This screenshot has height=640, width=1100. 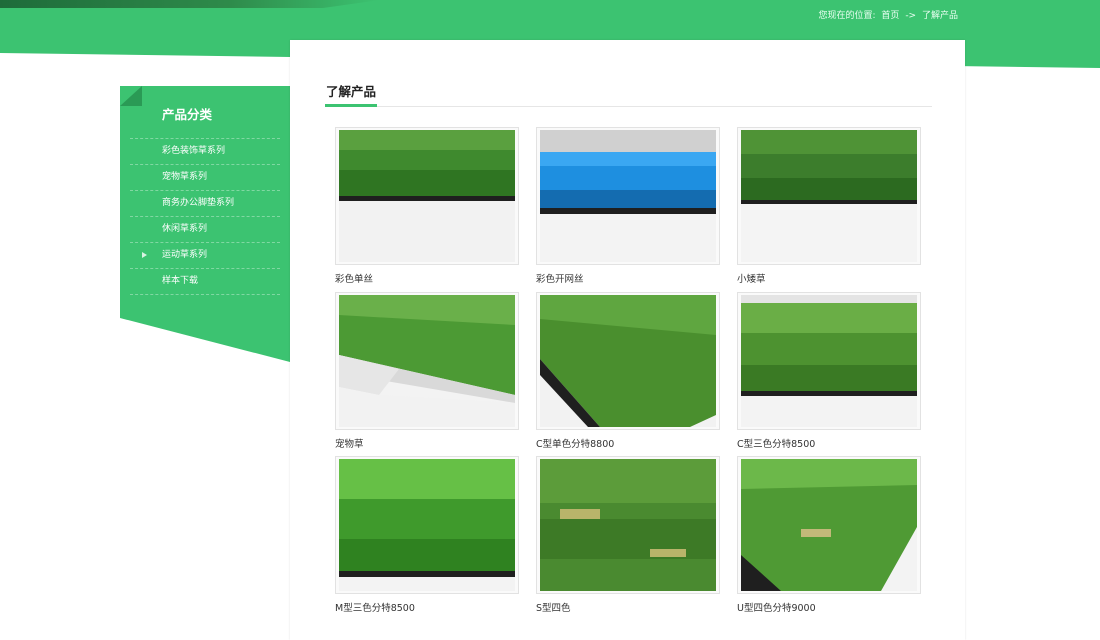 What do you see at coordinates (351, 91) in the screenshot?
I see `page-title: 了解产品` at bounding box center [351, 91].